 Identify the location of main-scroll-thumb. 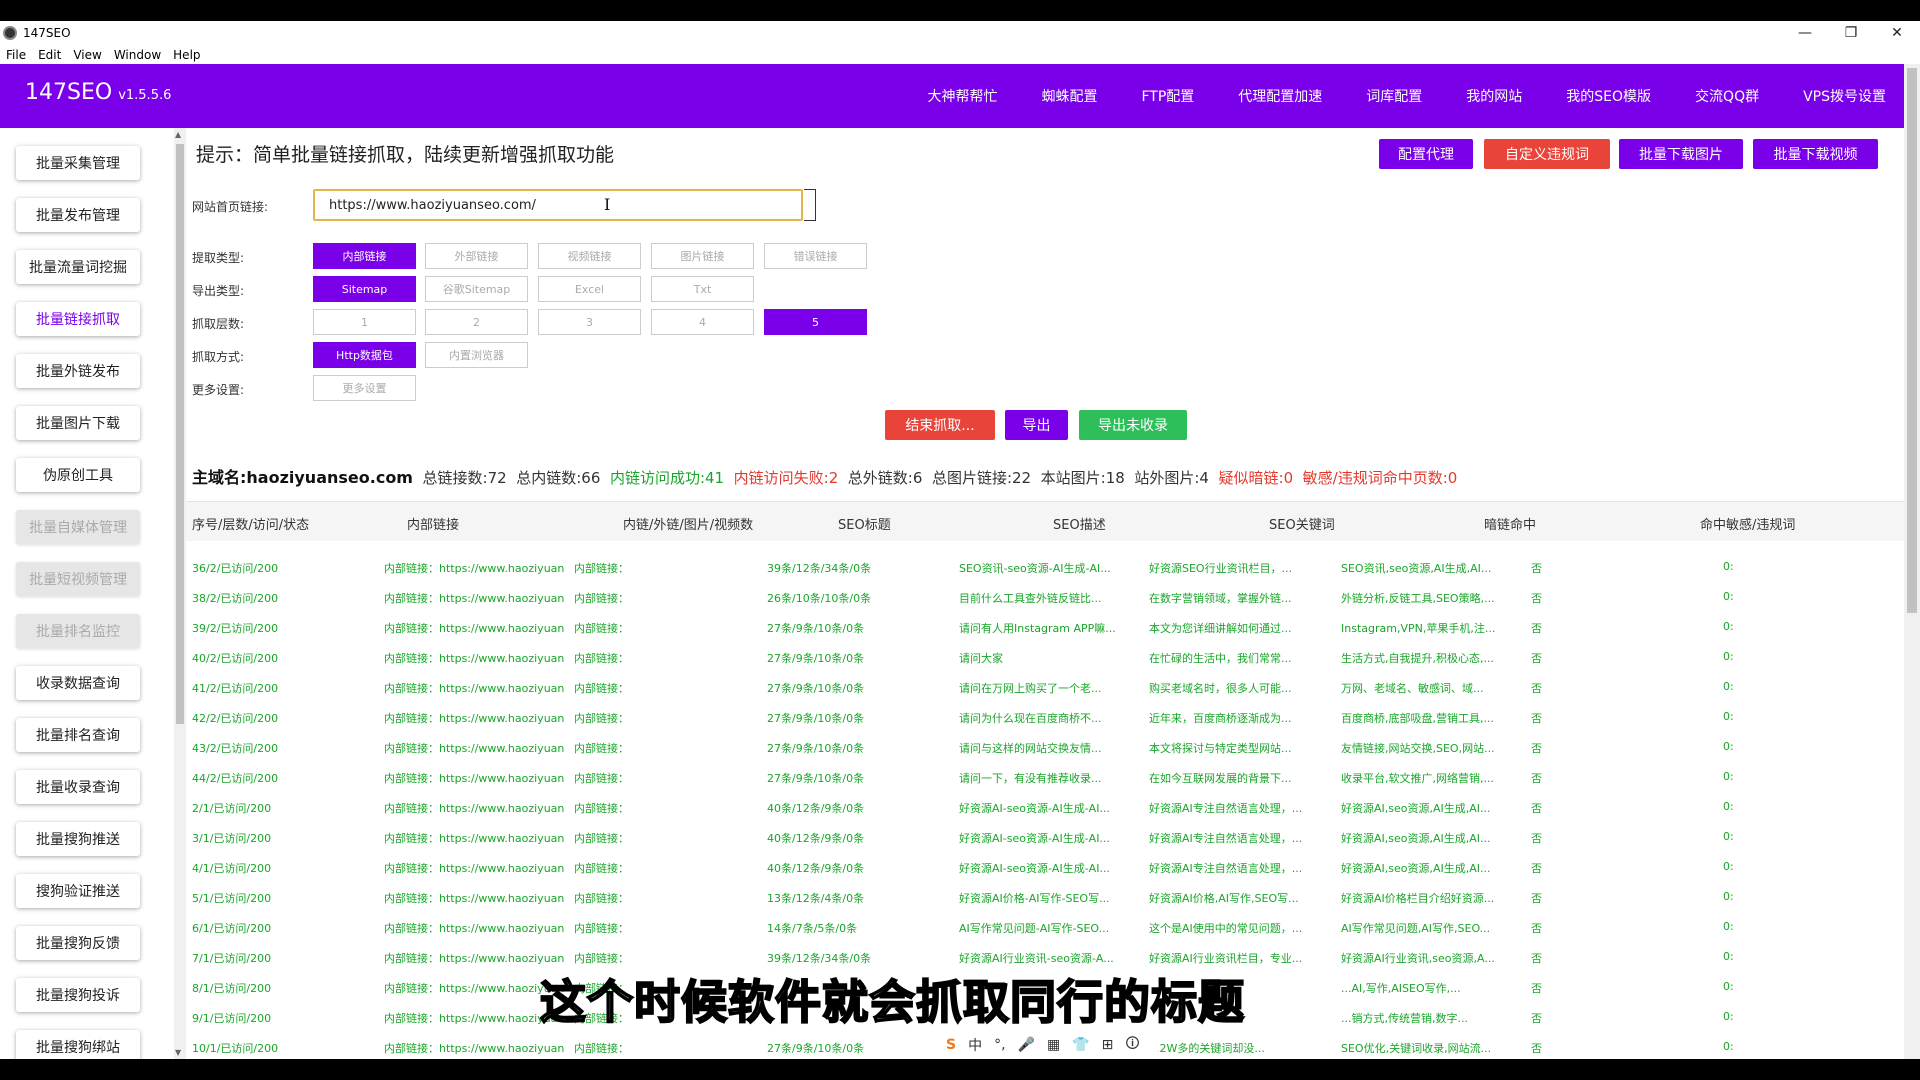
(1912, 340).